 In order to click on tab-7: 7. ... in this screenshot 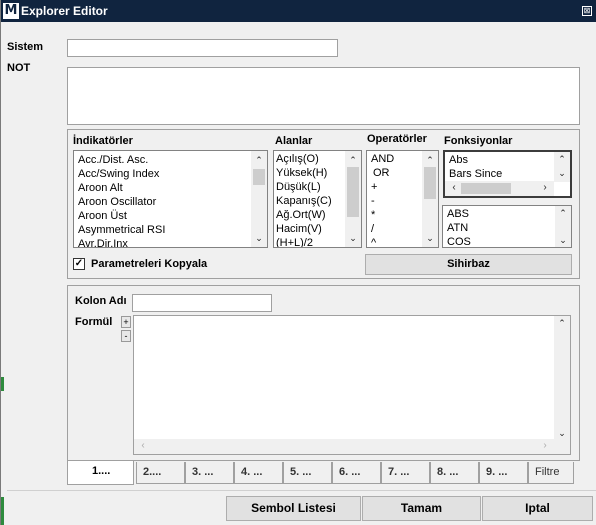, I will do `click(405, 473)`.